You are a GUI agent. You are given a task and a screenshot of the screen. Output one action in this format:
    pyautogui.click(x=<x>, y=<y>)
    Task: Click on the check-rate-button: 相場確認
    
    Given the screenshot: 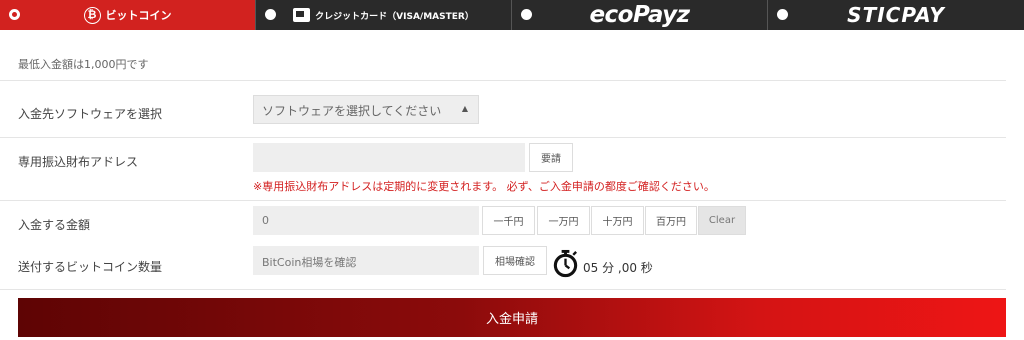 What is the action you would take?
    pyautogui.click(x=515, y=260)
    